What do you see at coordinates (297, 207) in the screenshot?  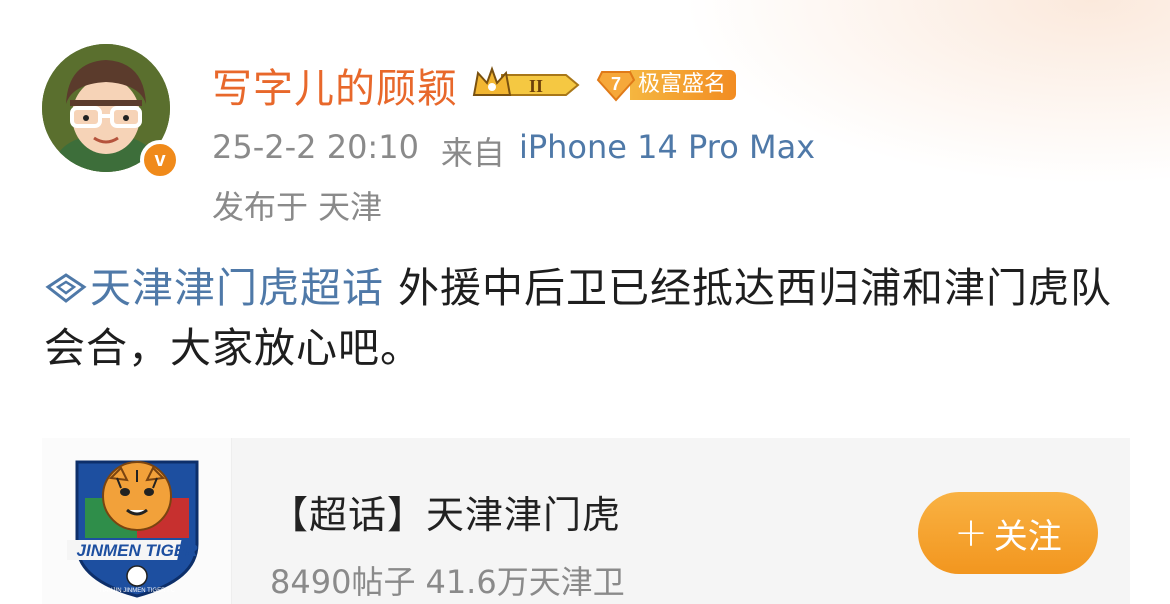 I see `post-location: 发布于 天津` at bounding box center [297, 207].